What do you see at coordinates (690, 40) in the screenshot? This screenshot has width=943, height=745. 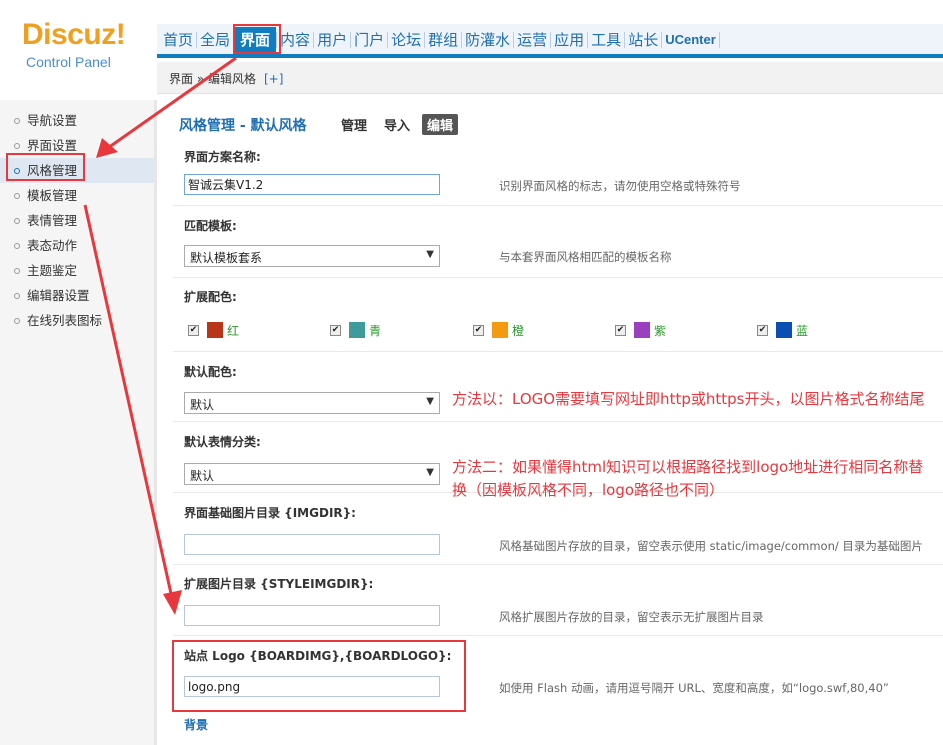 I see `nav-ucenter: UCenter` at bounding box center [690, 40].